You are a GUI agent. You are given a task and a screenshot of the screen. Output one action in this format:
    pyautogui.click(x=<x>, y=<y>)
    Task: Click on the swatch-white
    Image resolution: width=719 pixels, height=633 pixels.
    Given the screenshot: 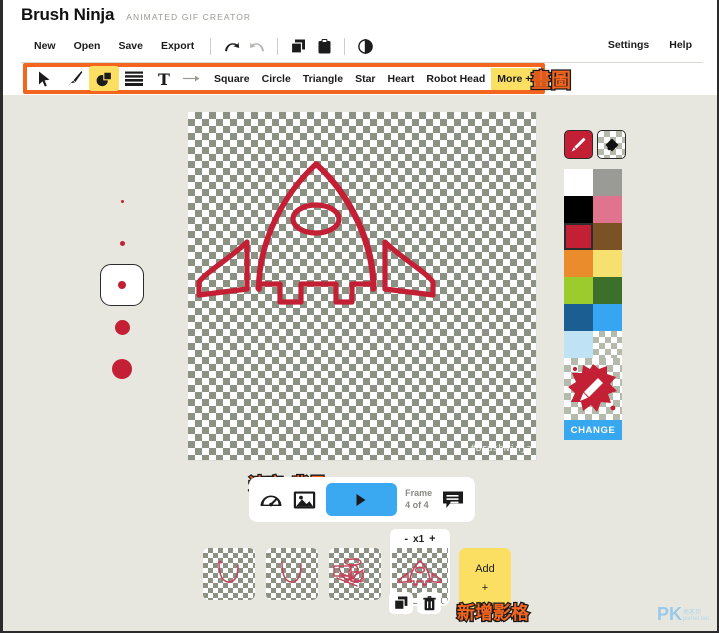 What is the action you would take?
    pyautogui.click(x=578, y=182)
    